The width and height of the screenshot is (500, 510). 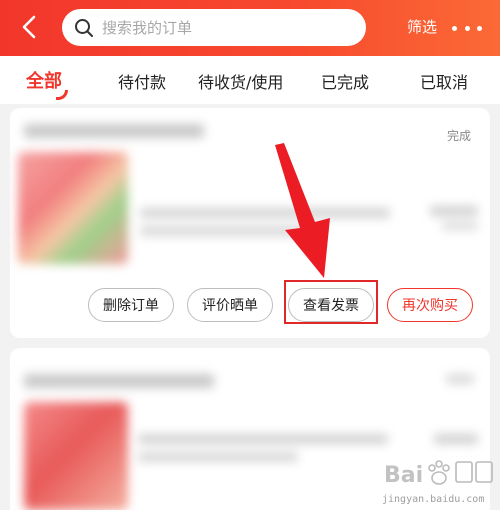 I want to click on search-input: 搜索我的订单, so click(x=214, y=27).